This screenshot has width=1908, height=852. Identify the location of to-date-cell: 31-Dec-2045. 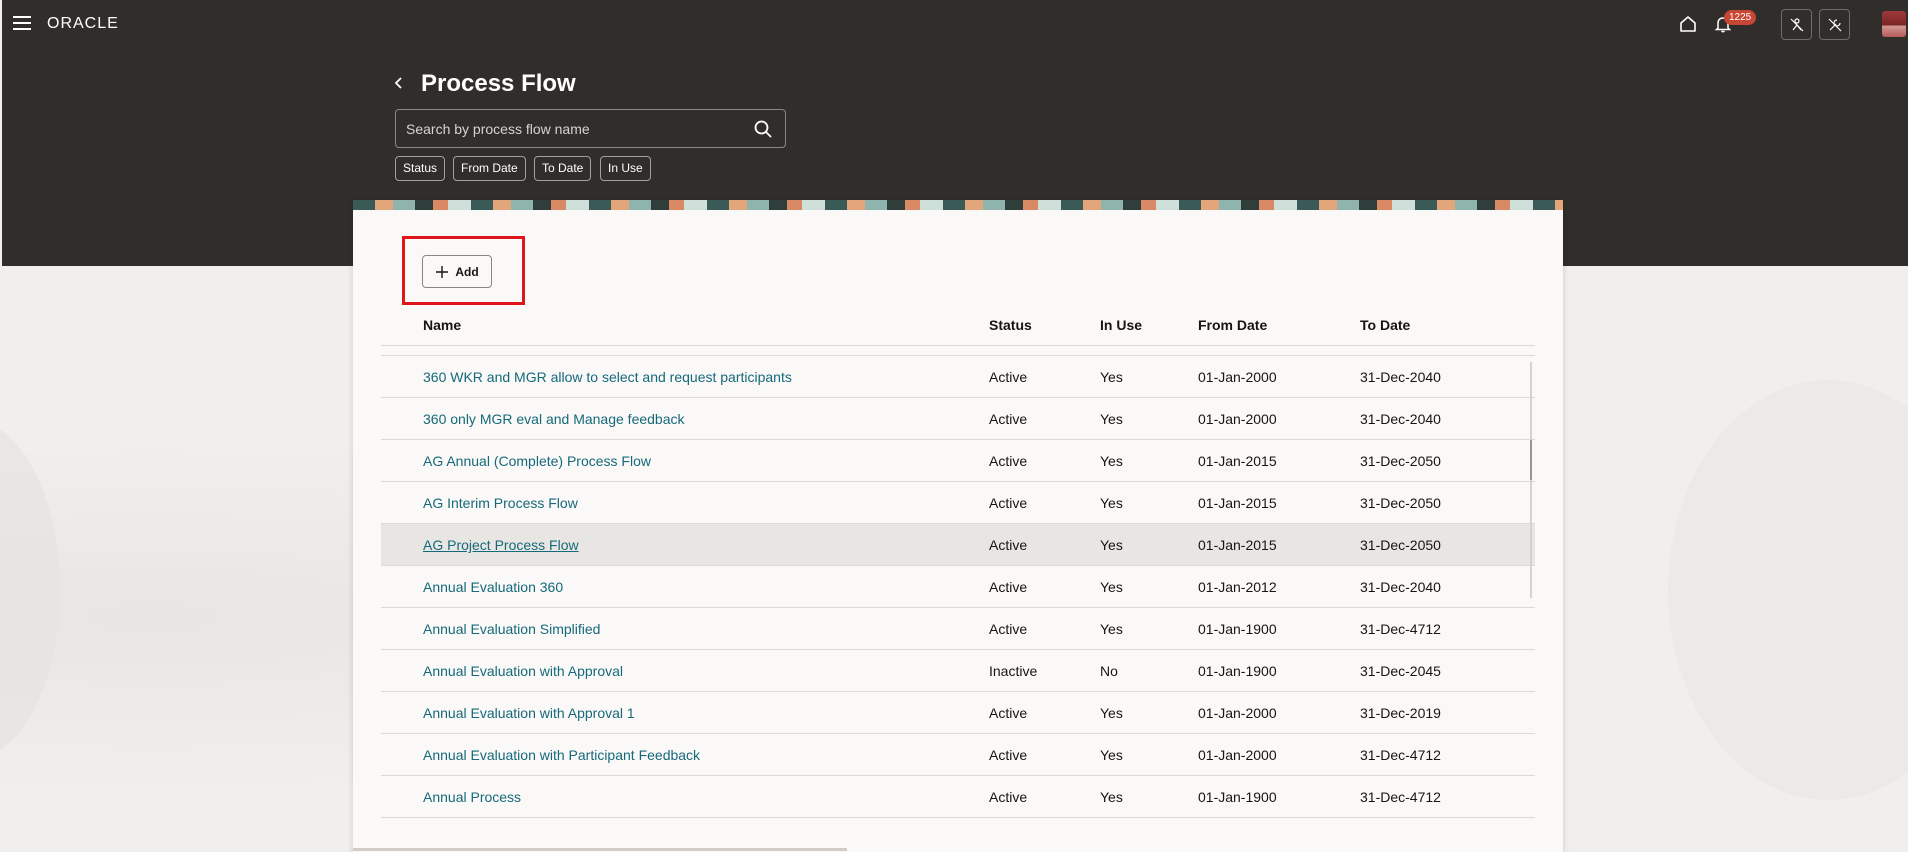
(1400, 671).